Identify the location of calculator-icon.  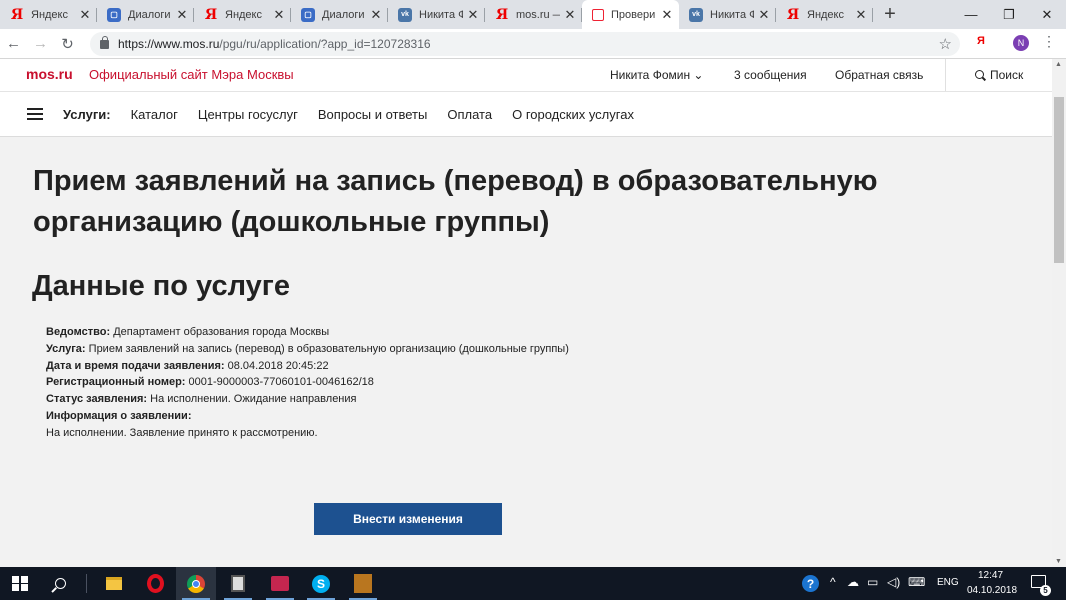
(238, 583).